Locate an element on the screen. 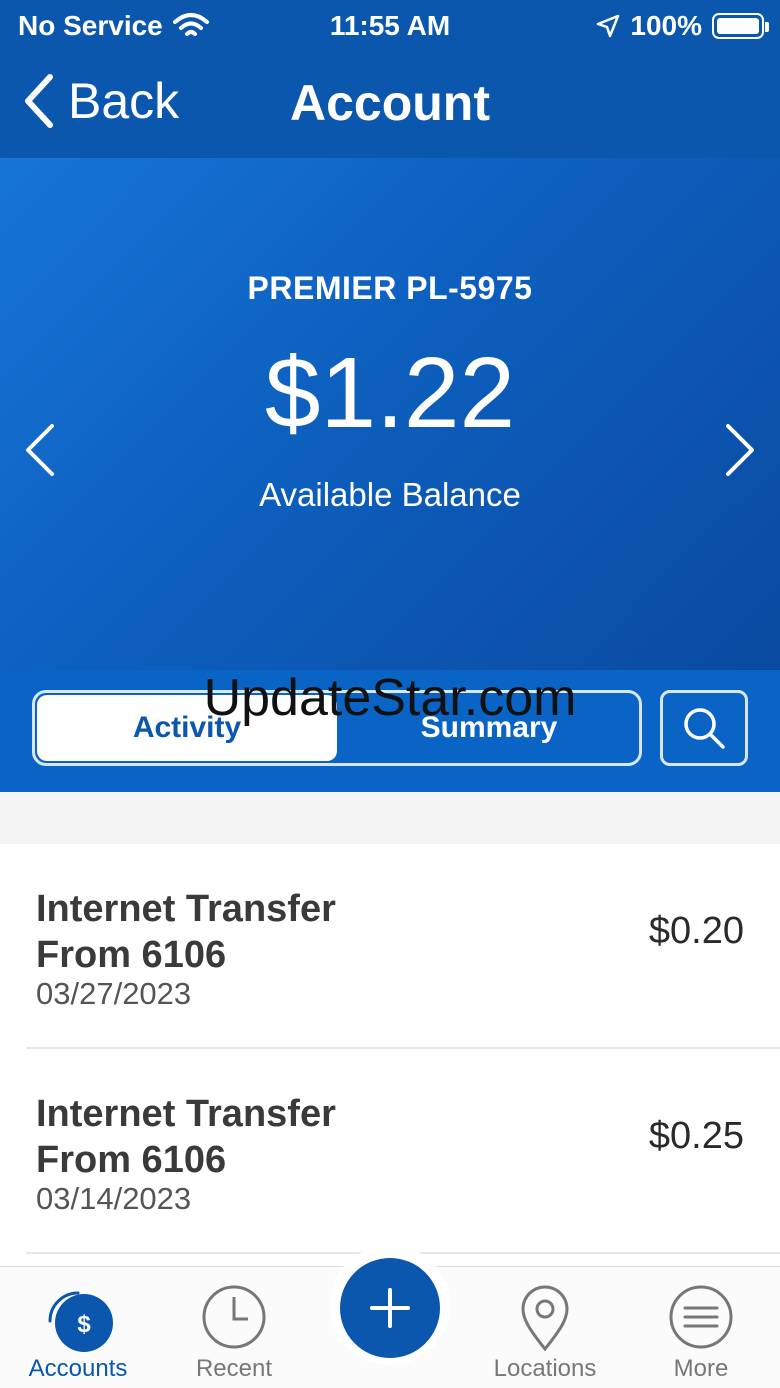 This screenshot has height=1388, width=780. top-bar: No Service 11:55 AM 100% Back Account is located at coordinates (390, 79).